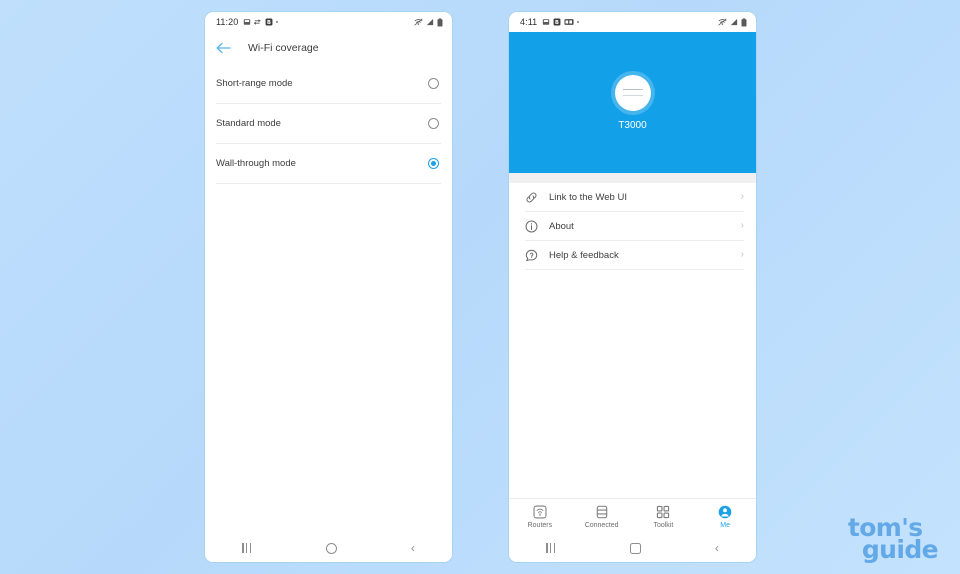 The height and width of the screenshot is (574, 960). What do you see at coordinates (328, 164) in the screenshot?
I see `option-row-wall-through: Wall-through mode` at bounding box center [328, 164].